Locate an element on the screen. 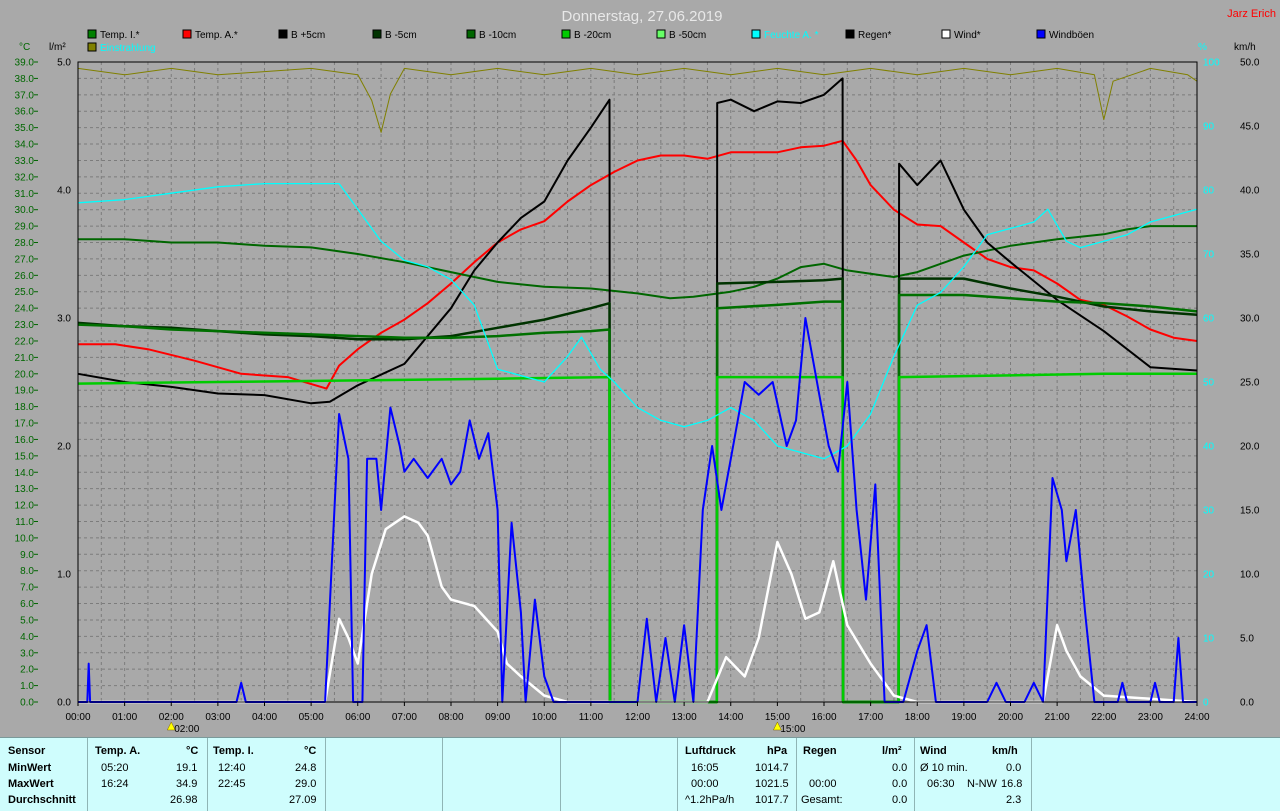 The height and width of the screenshot is (811, 1280). legend-label: B -50cm is located at coordinates (687, 35).